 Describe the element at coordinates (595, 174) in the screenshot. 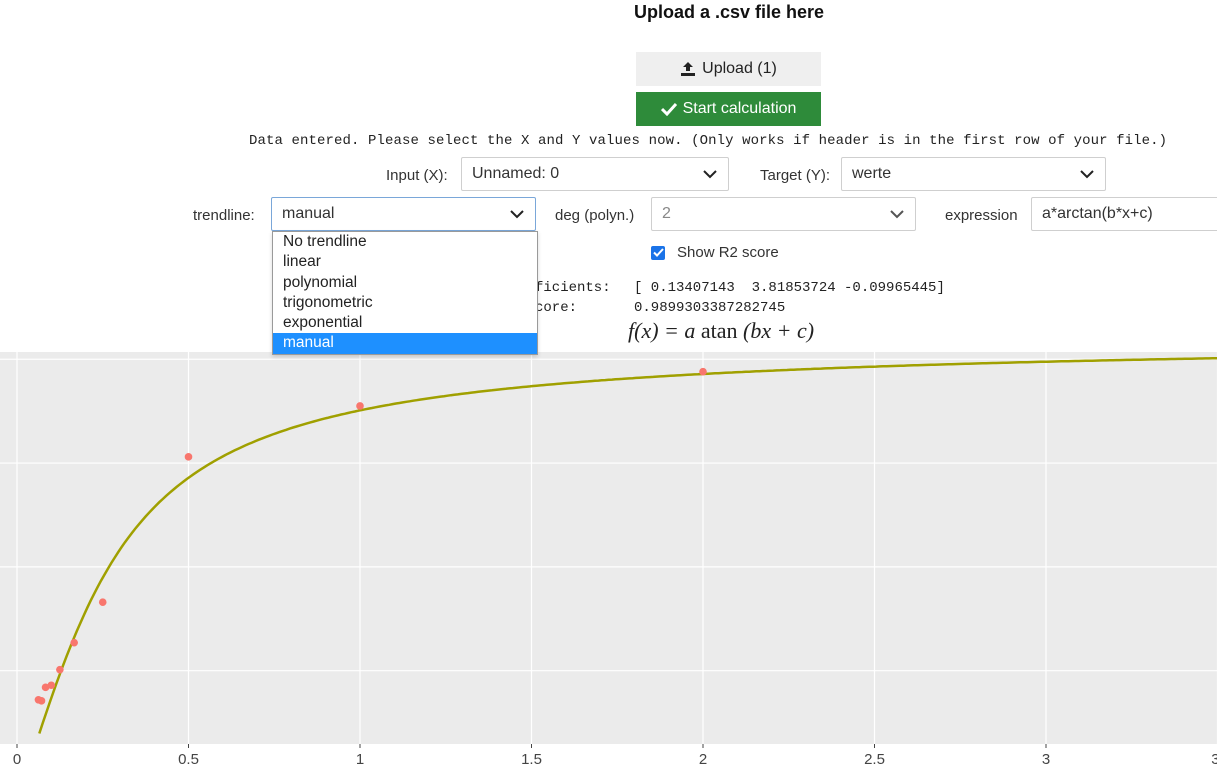

I see `input-x-select: Unnamed: 0` at that location.